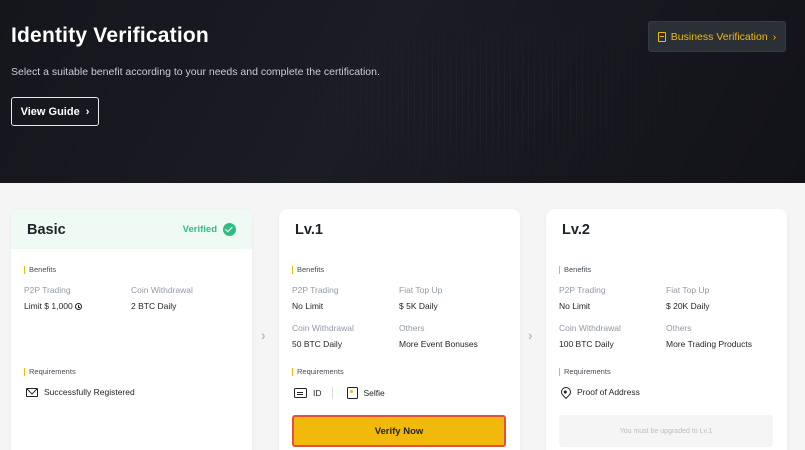  What do you see at coordinates (317, 344) in the screenshot?
I see `benefit-value: 50 BTC Daily` at bounding box center [317, 344].